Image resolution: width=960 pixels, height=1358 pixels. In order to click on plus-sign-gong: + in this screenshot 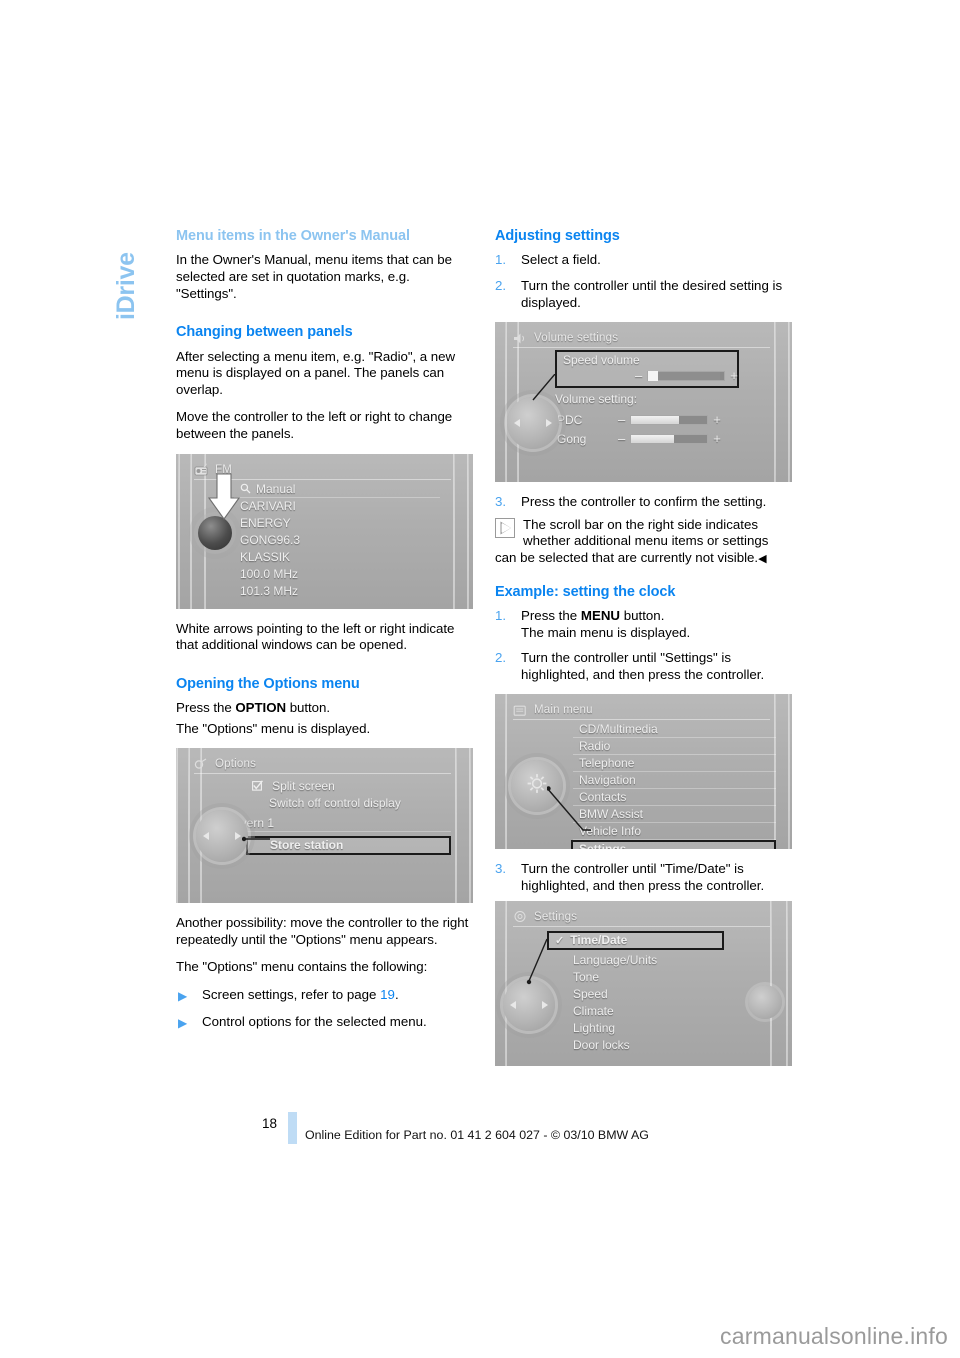, I will do `click(717, 438)`.